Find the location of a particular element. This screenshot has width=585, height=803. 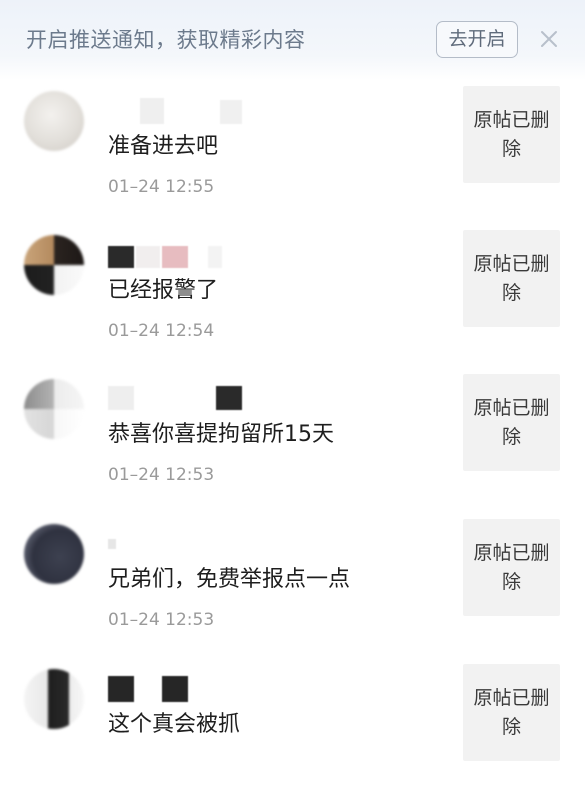

enable-notifications-button: 去开启 is located at coordinates (477, 39).